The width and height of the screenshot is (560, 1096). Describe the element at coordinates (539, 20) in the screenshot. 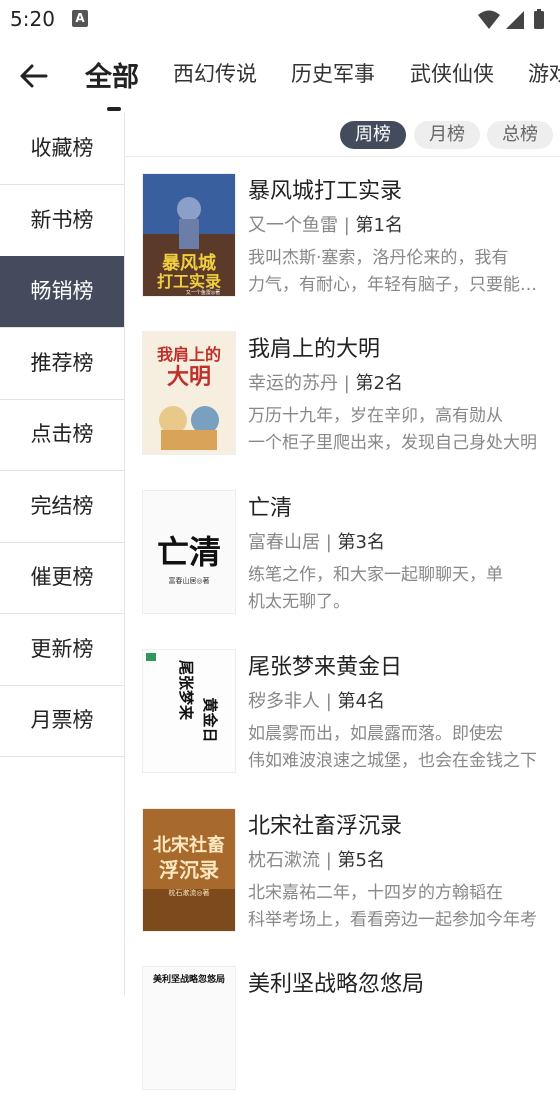

I see `battery-icon` at that location.